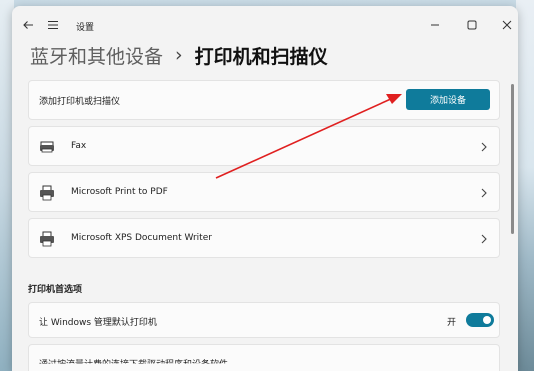 The image size is (534, 371). I want to click on breadcrumb: 蓝牙和其他设备 › 打印机和扫描仪, so click(179, 55).